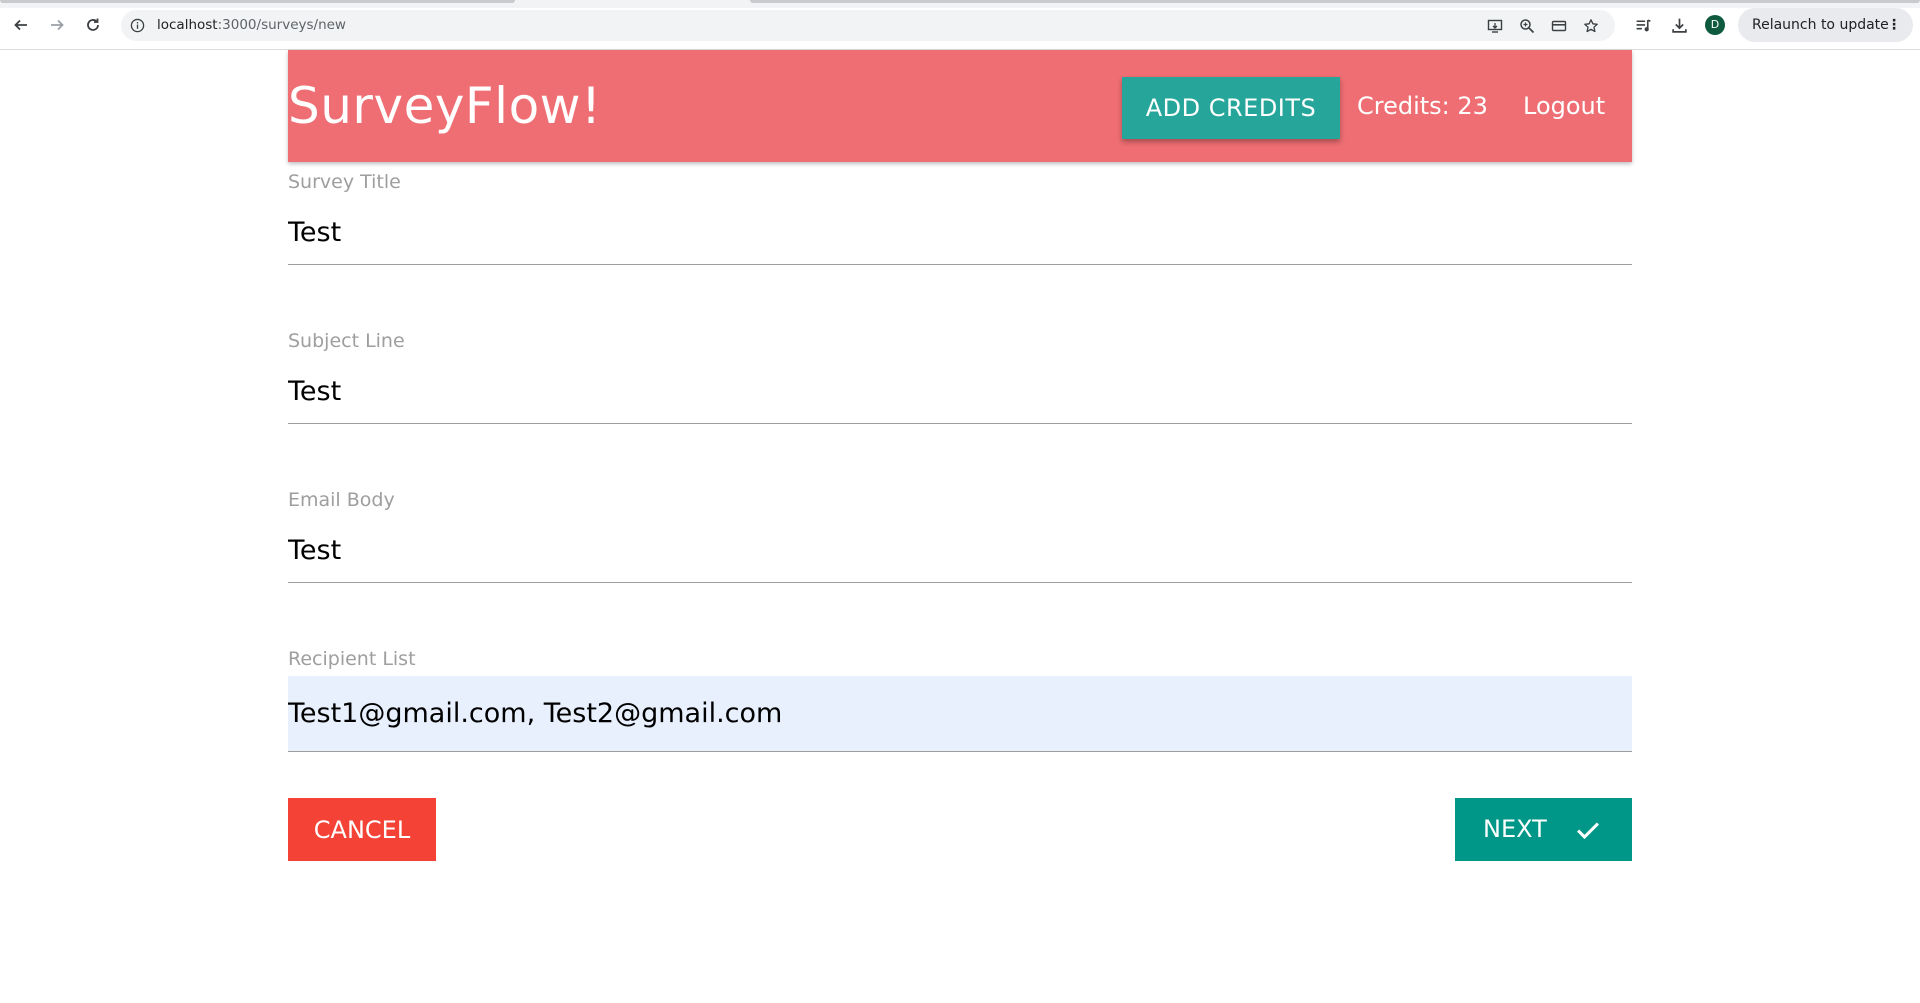 The height and width of the screenshot is (1003, 1920). I want to click on reload-button, so click(93, 25).